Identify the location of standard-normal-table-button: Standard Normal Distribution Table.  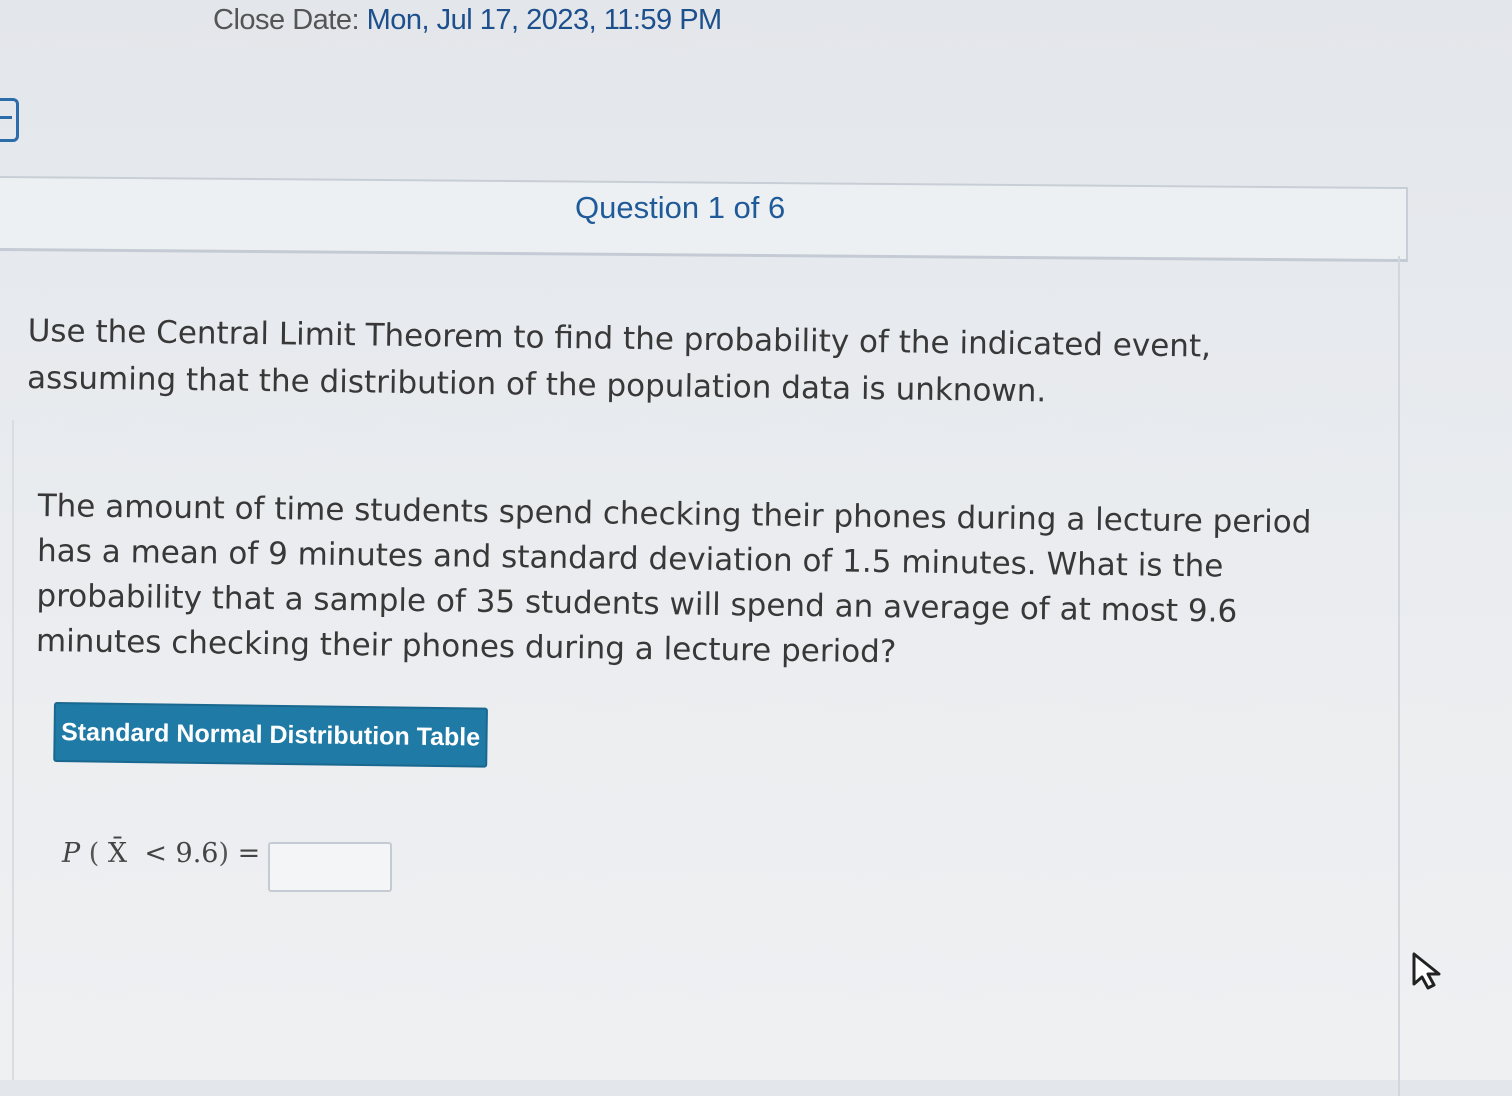
(270, 735).